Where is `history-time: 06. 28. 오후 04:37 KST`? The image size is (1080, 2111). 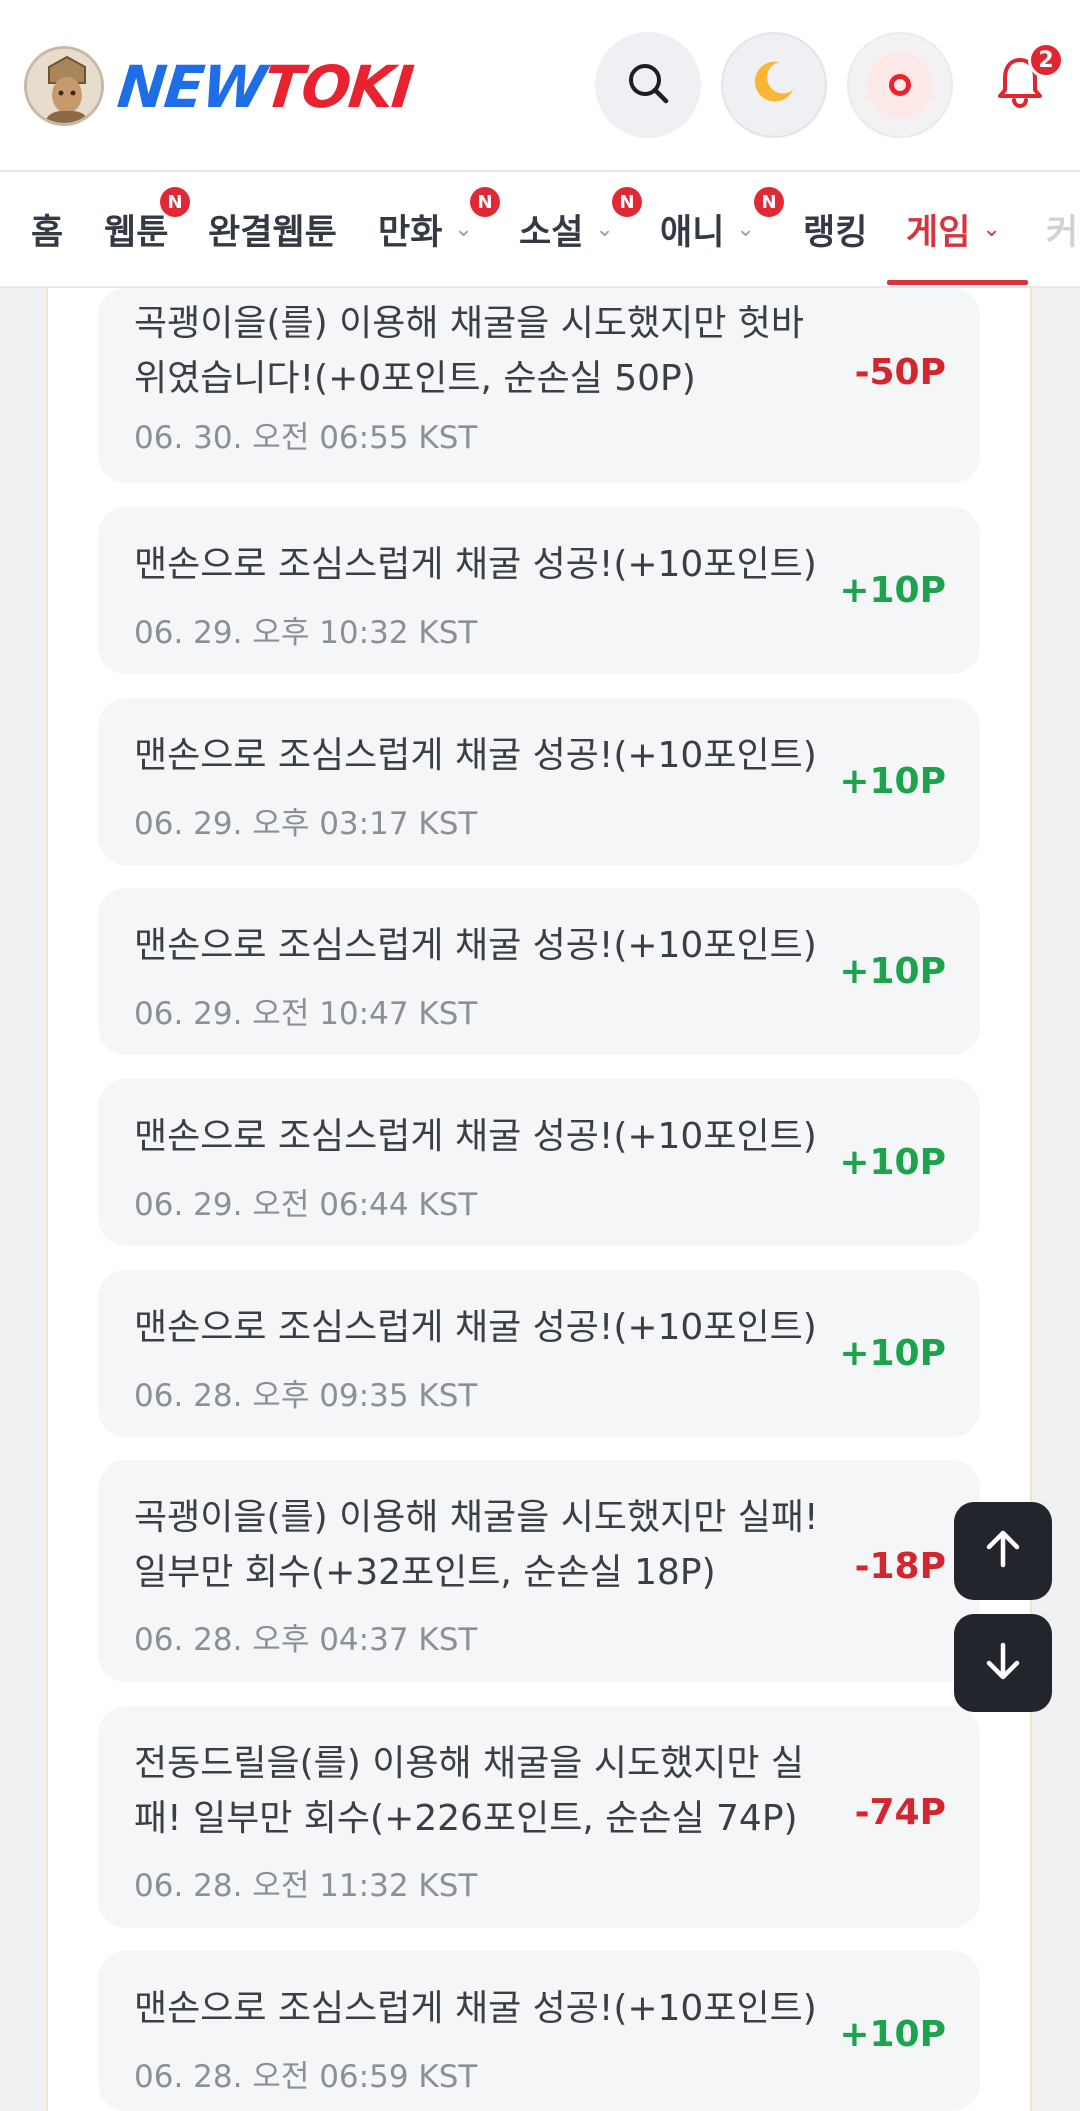
history-time: 06. 28. 오후 04:37 KST is located at coordinates (306, 1640).